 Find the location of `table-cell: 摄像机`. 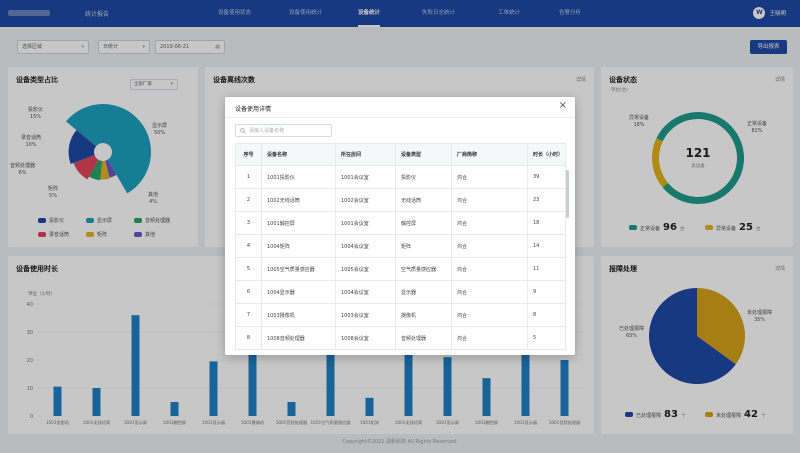

table-cell: 摄像机 is located at coordinates (423, 315).